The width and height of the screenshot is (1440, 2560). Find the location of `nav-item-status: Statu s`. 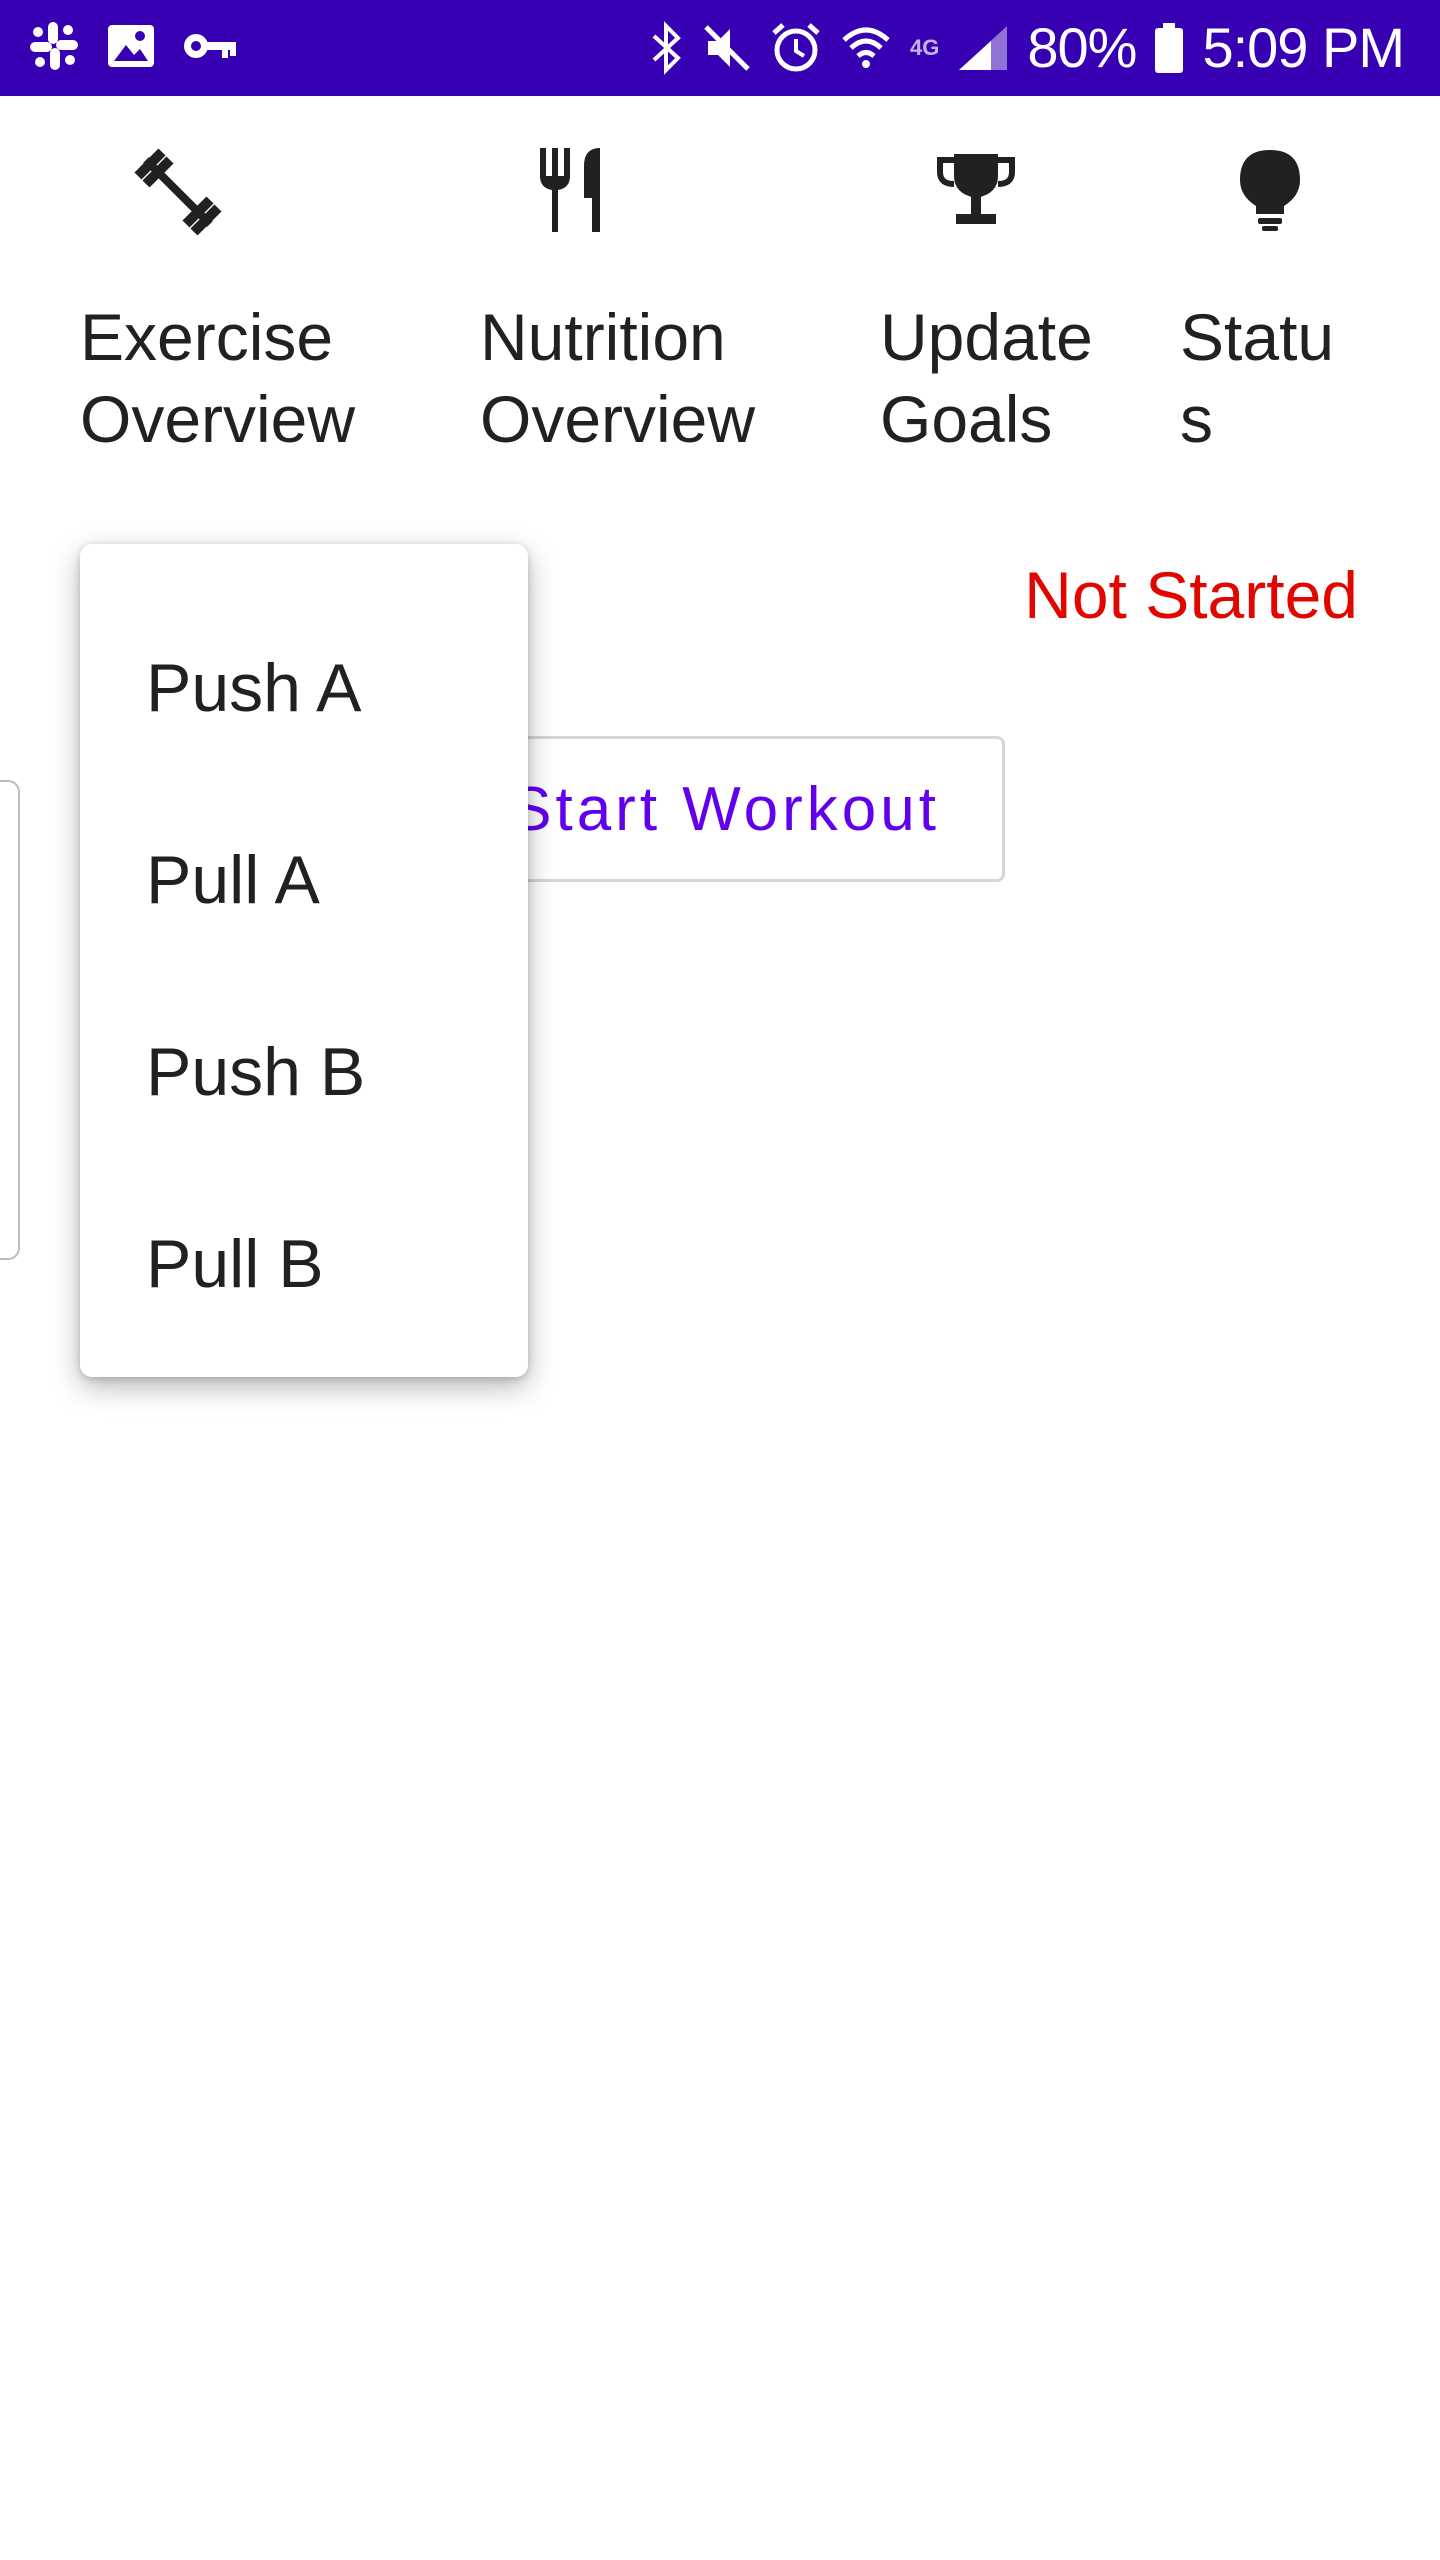

nav-item-status: Statu s is located at coordinates (1290, 291).